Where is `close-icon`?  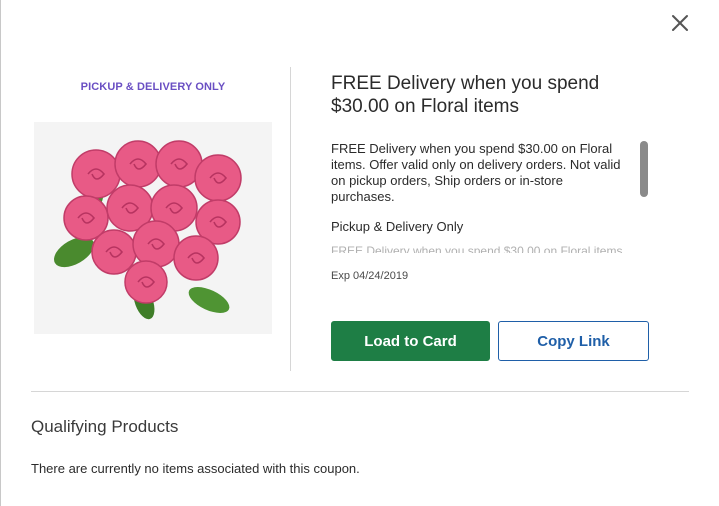
close-icon is located at coordinates (680, 23).